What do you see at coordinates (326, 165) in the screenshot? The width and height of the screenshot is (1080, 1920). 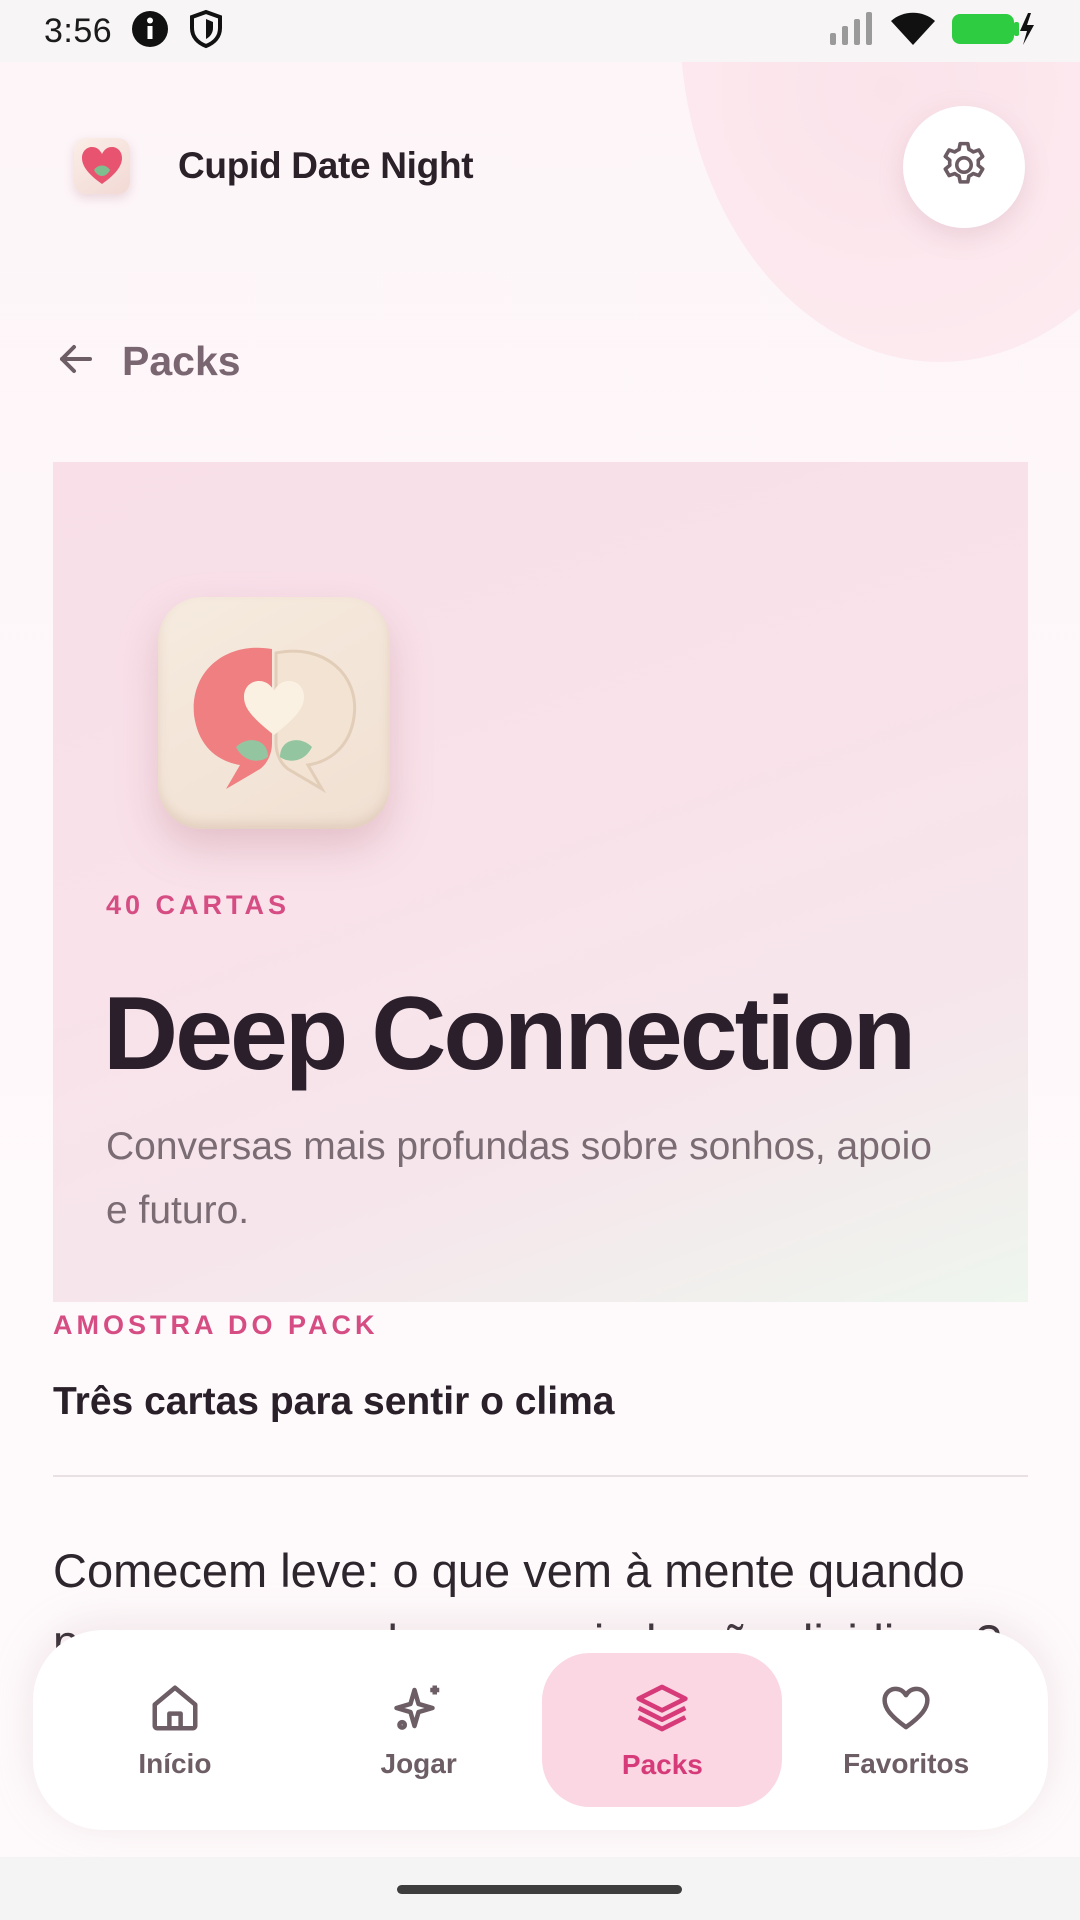 I see `app-title: Cupid Date Night` at bounding box center [326, 165].